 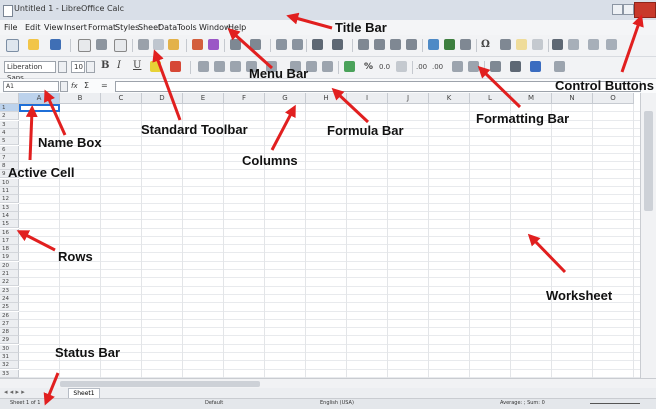 What do you see at coordinates (279, 73) in the screenshot?
I see `label-menu-bar: Menu Bar` at bounding box center [279, 73].